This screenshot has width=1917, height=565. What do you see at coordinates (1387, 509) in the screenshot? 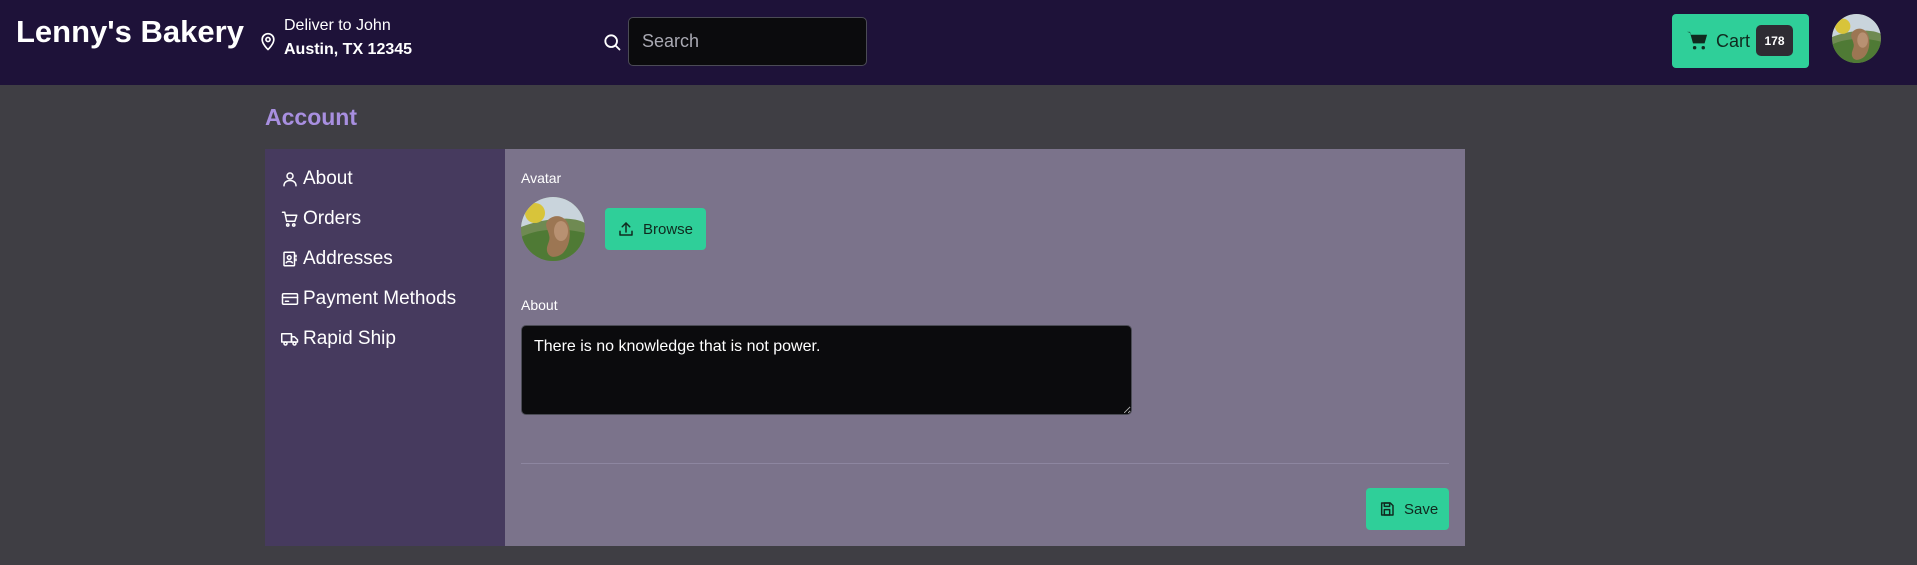
I see `save-icon` at bounding box center [1387, 509].